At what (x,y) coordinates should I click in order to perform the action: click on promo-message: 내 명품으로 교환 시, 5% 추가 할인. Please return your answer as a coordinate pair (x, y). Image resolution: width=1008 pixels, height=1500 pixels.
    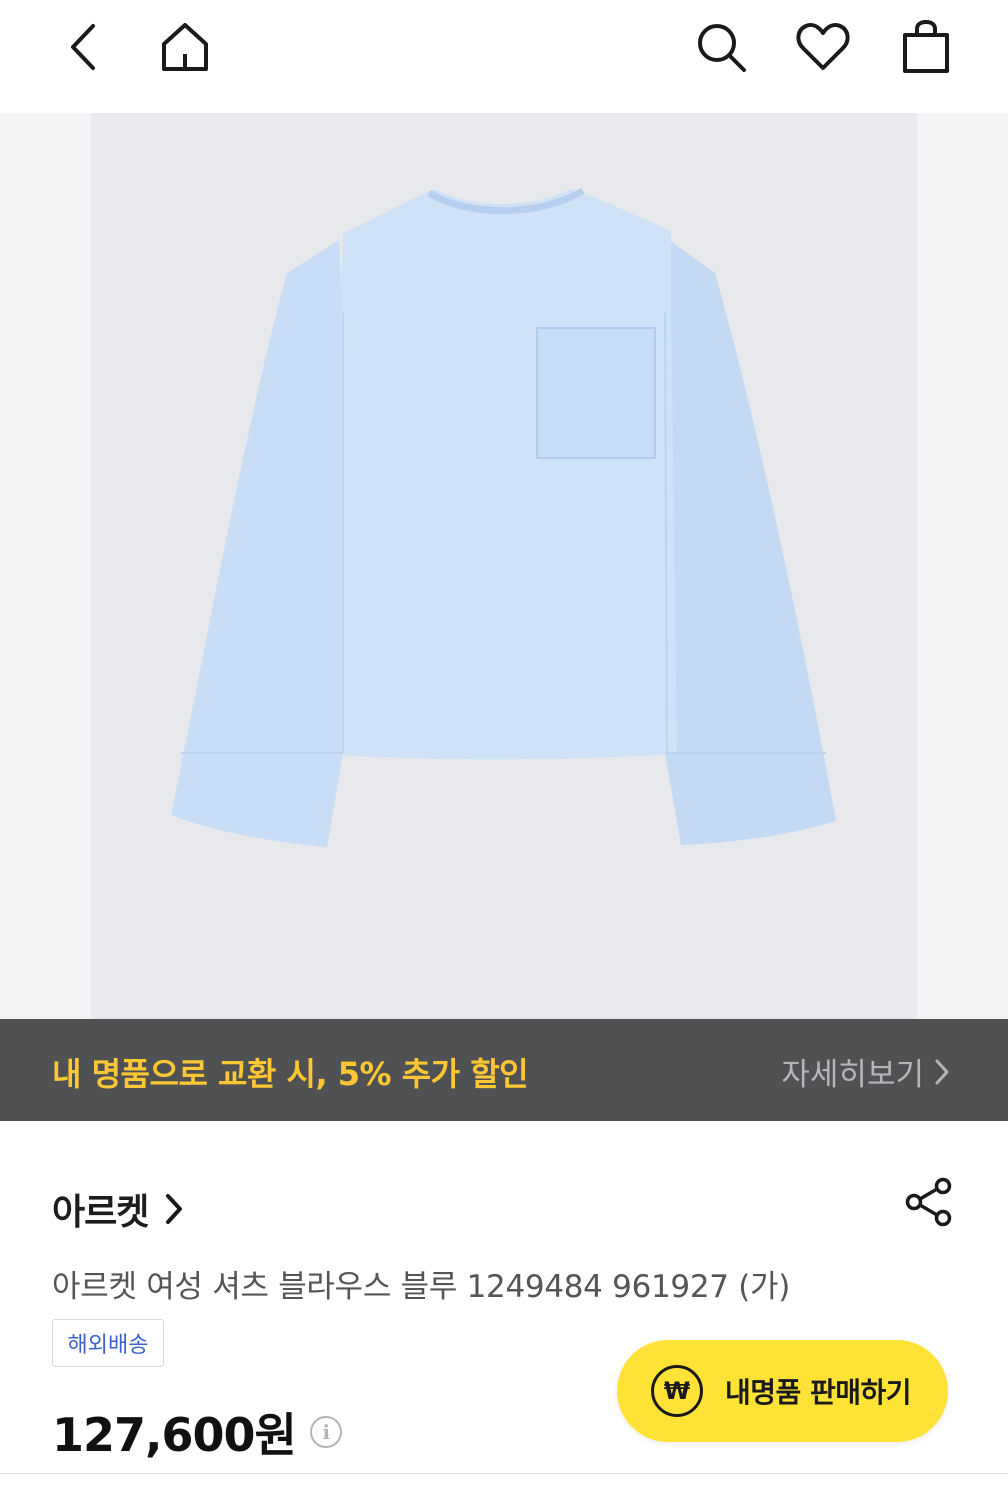
    Looking at the image, I should click on (290, 1074).